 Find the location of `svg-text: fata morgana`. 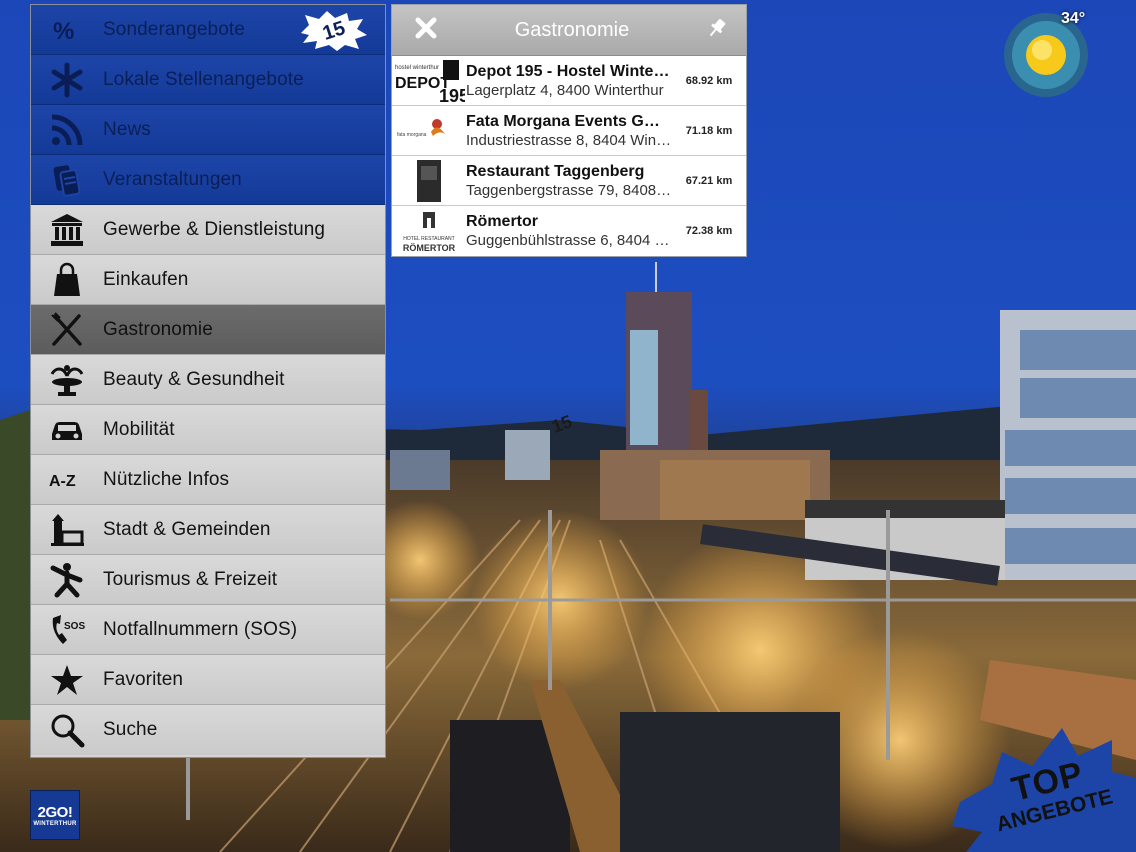

svg-text: fata morgana is located at coordinates (412, 135).